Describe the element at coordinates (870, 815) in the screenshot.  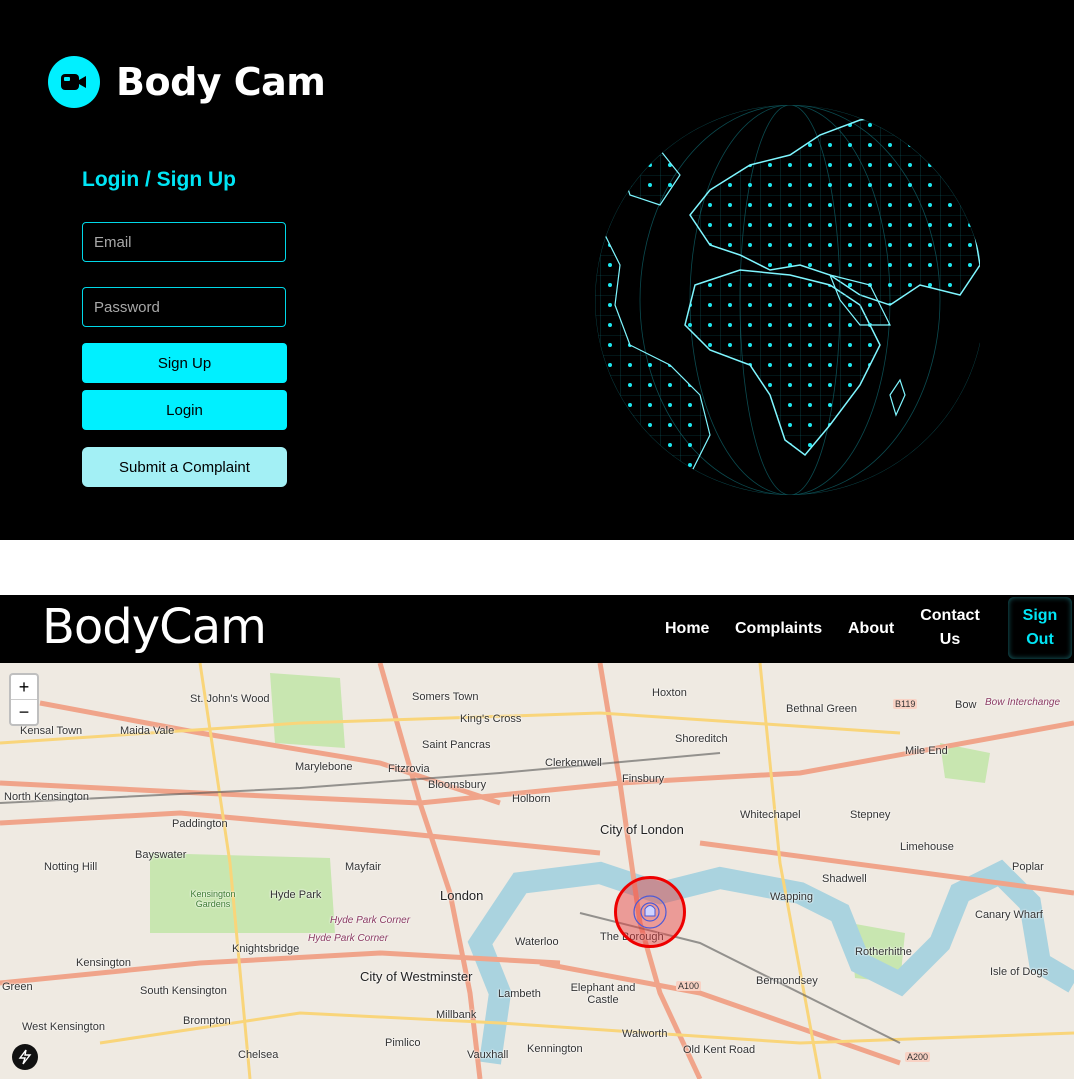
I see `map-label: Stepney` at that location.